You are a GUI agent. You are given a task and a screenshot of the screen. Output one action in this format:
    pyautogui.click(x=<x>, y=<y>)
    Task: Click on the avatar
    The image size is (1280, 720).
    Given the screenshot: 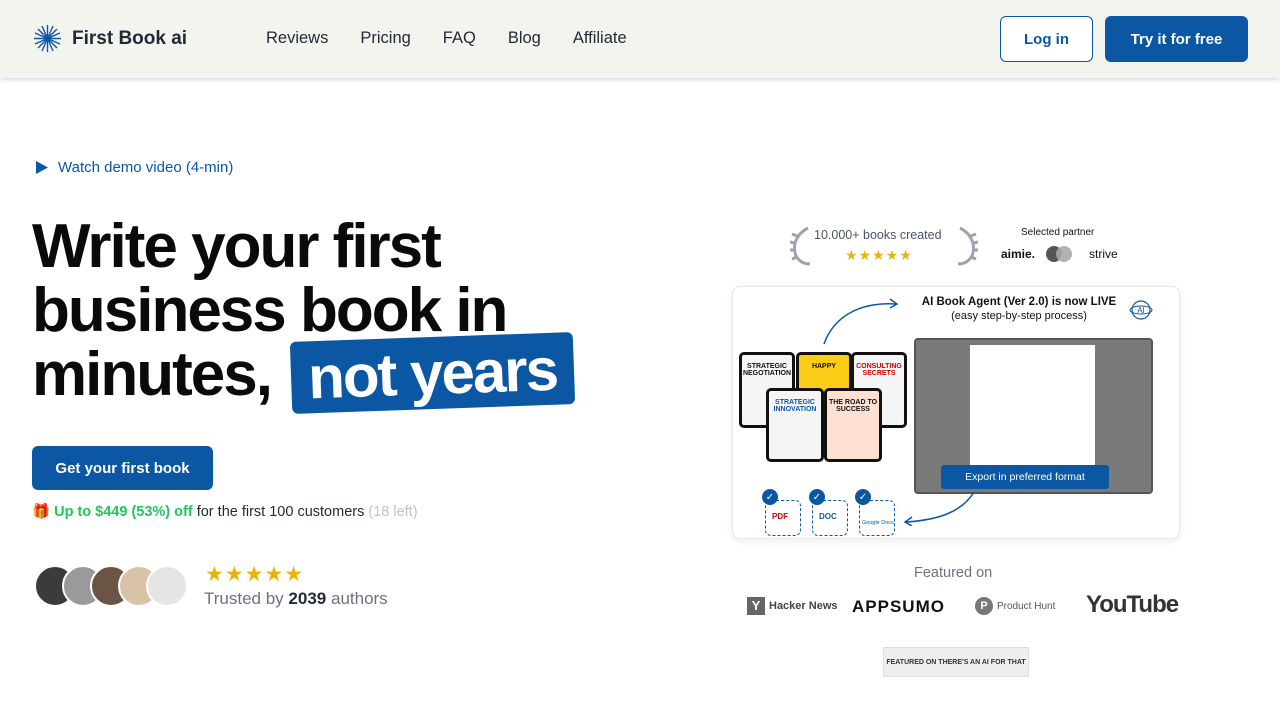 What is the action you would take?
    pyautogui.click(x=167, y=586)
    